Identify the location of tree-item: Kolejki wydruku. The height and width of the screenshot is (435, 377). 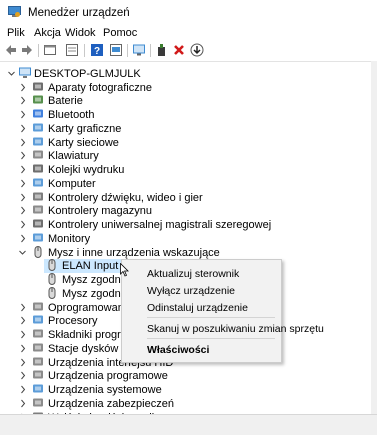
(180, 170).